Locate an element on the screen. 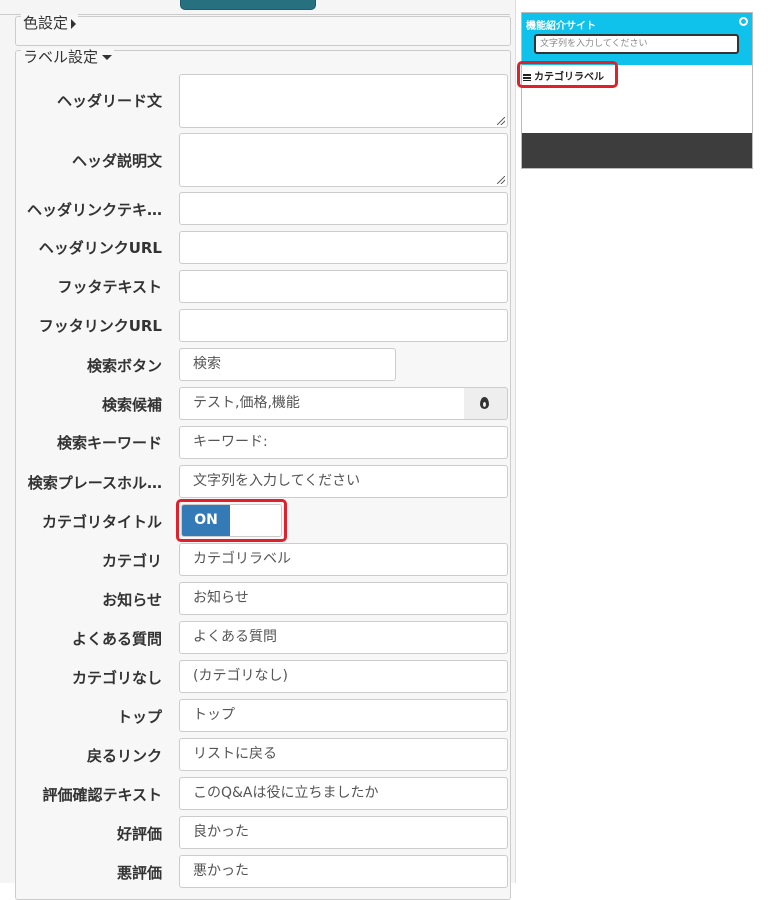 The height and width of the screenshot is (900, 781). header-link-text-input is located at coordinates (343, 208).